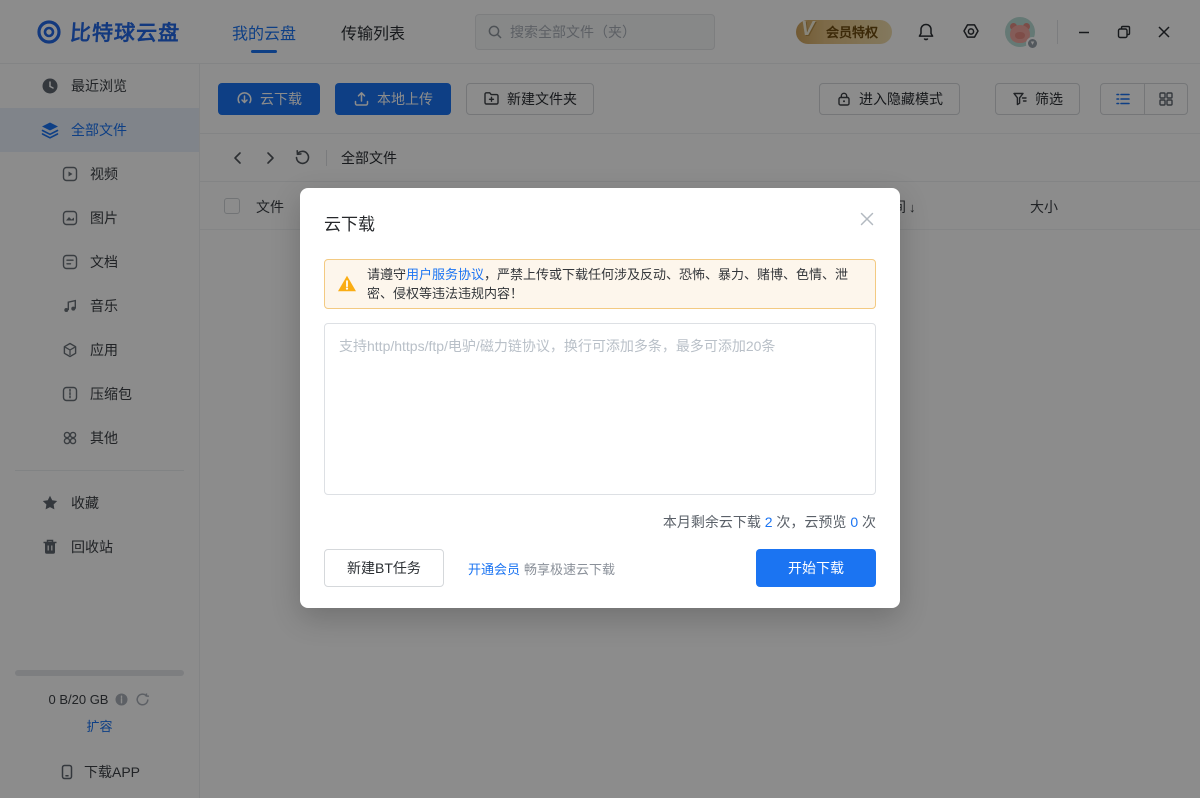 The height and width of the screenshot is (798, 1200). Describe the element at coordinates (854, 522) in the screenshot. I see `quota-previews-count: 0` at that location.